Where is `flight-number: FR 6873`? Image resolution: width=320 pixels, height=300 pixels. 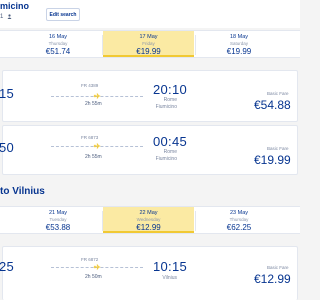
flight-number: FR 6873 is located at coordinates (90, 137).